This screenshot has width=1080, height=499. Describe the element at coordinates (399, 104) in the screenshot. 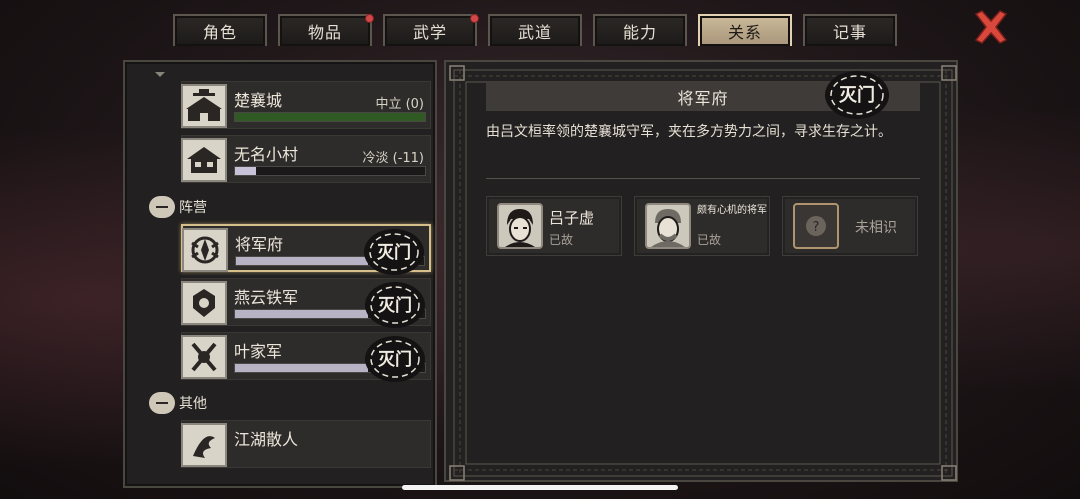

I see `relation-status: 中立 (0)` at that location.